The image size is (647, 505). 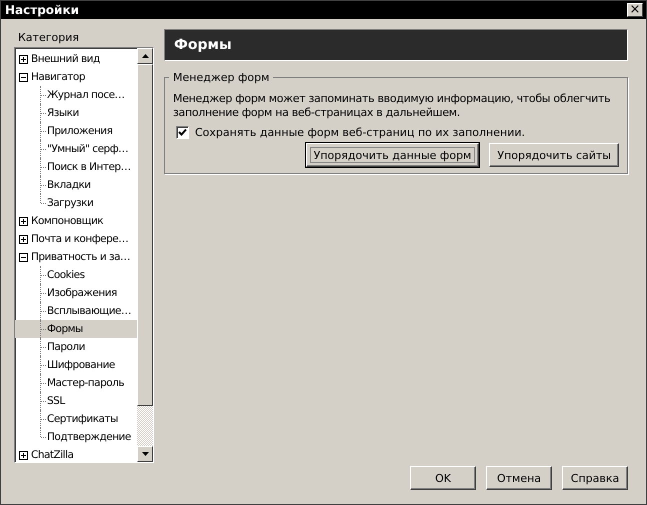 What do you see at coordinates (393, 155) in the screenshot?
I see `manage-button: Упорядочить данные форм` at bounding box center [393, 155].